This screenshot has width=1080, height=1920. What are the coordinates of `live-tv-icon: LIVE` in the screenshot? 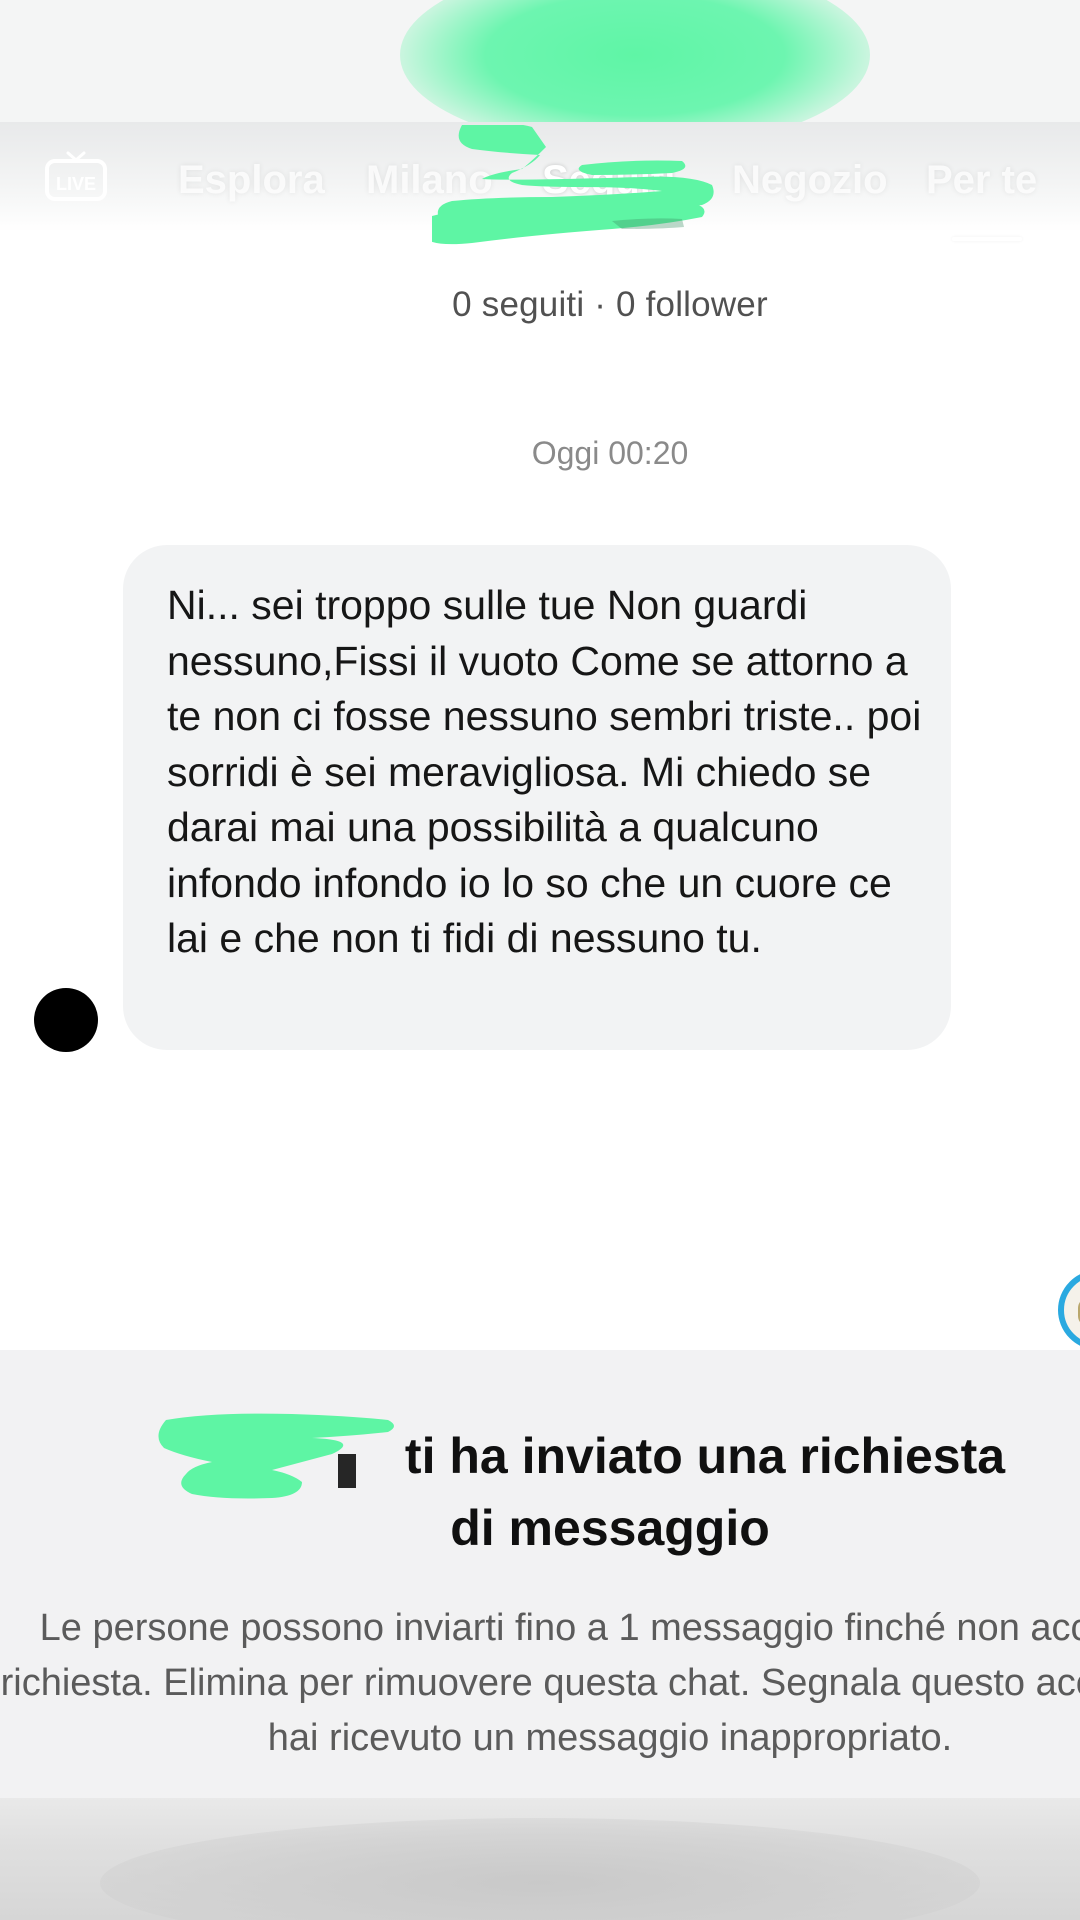 It's located at (76, 176).